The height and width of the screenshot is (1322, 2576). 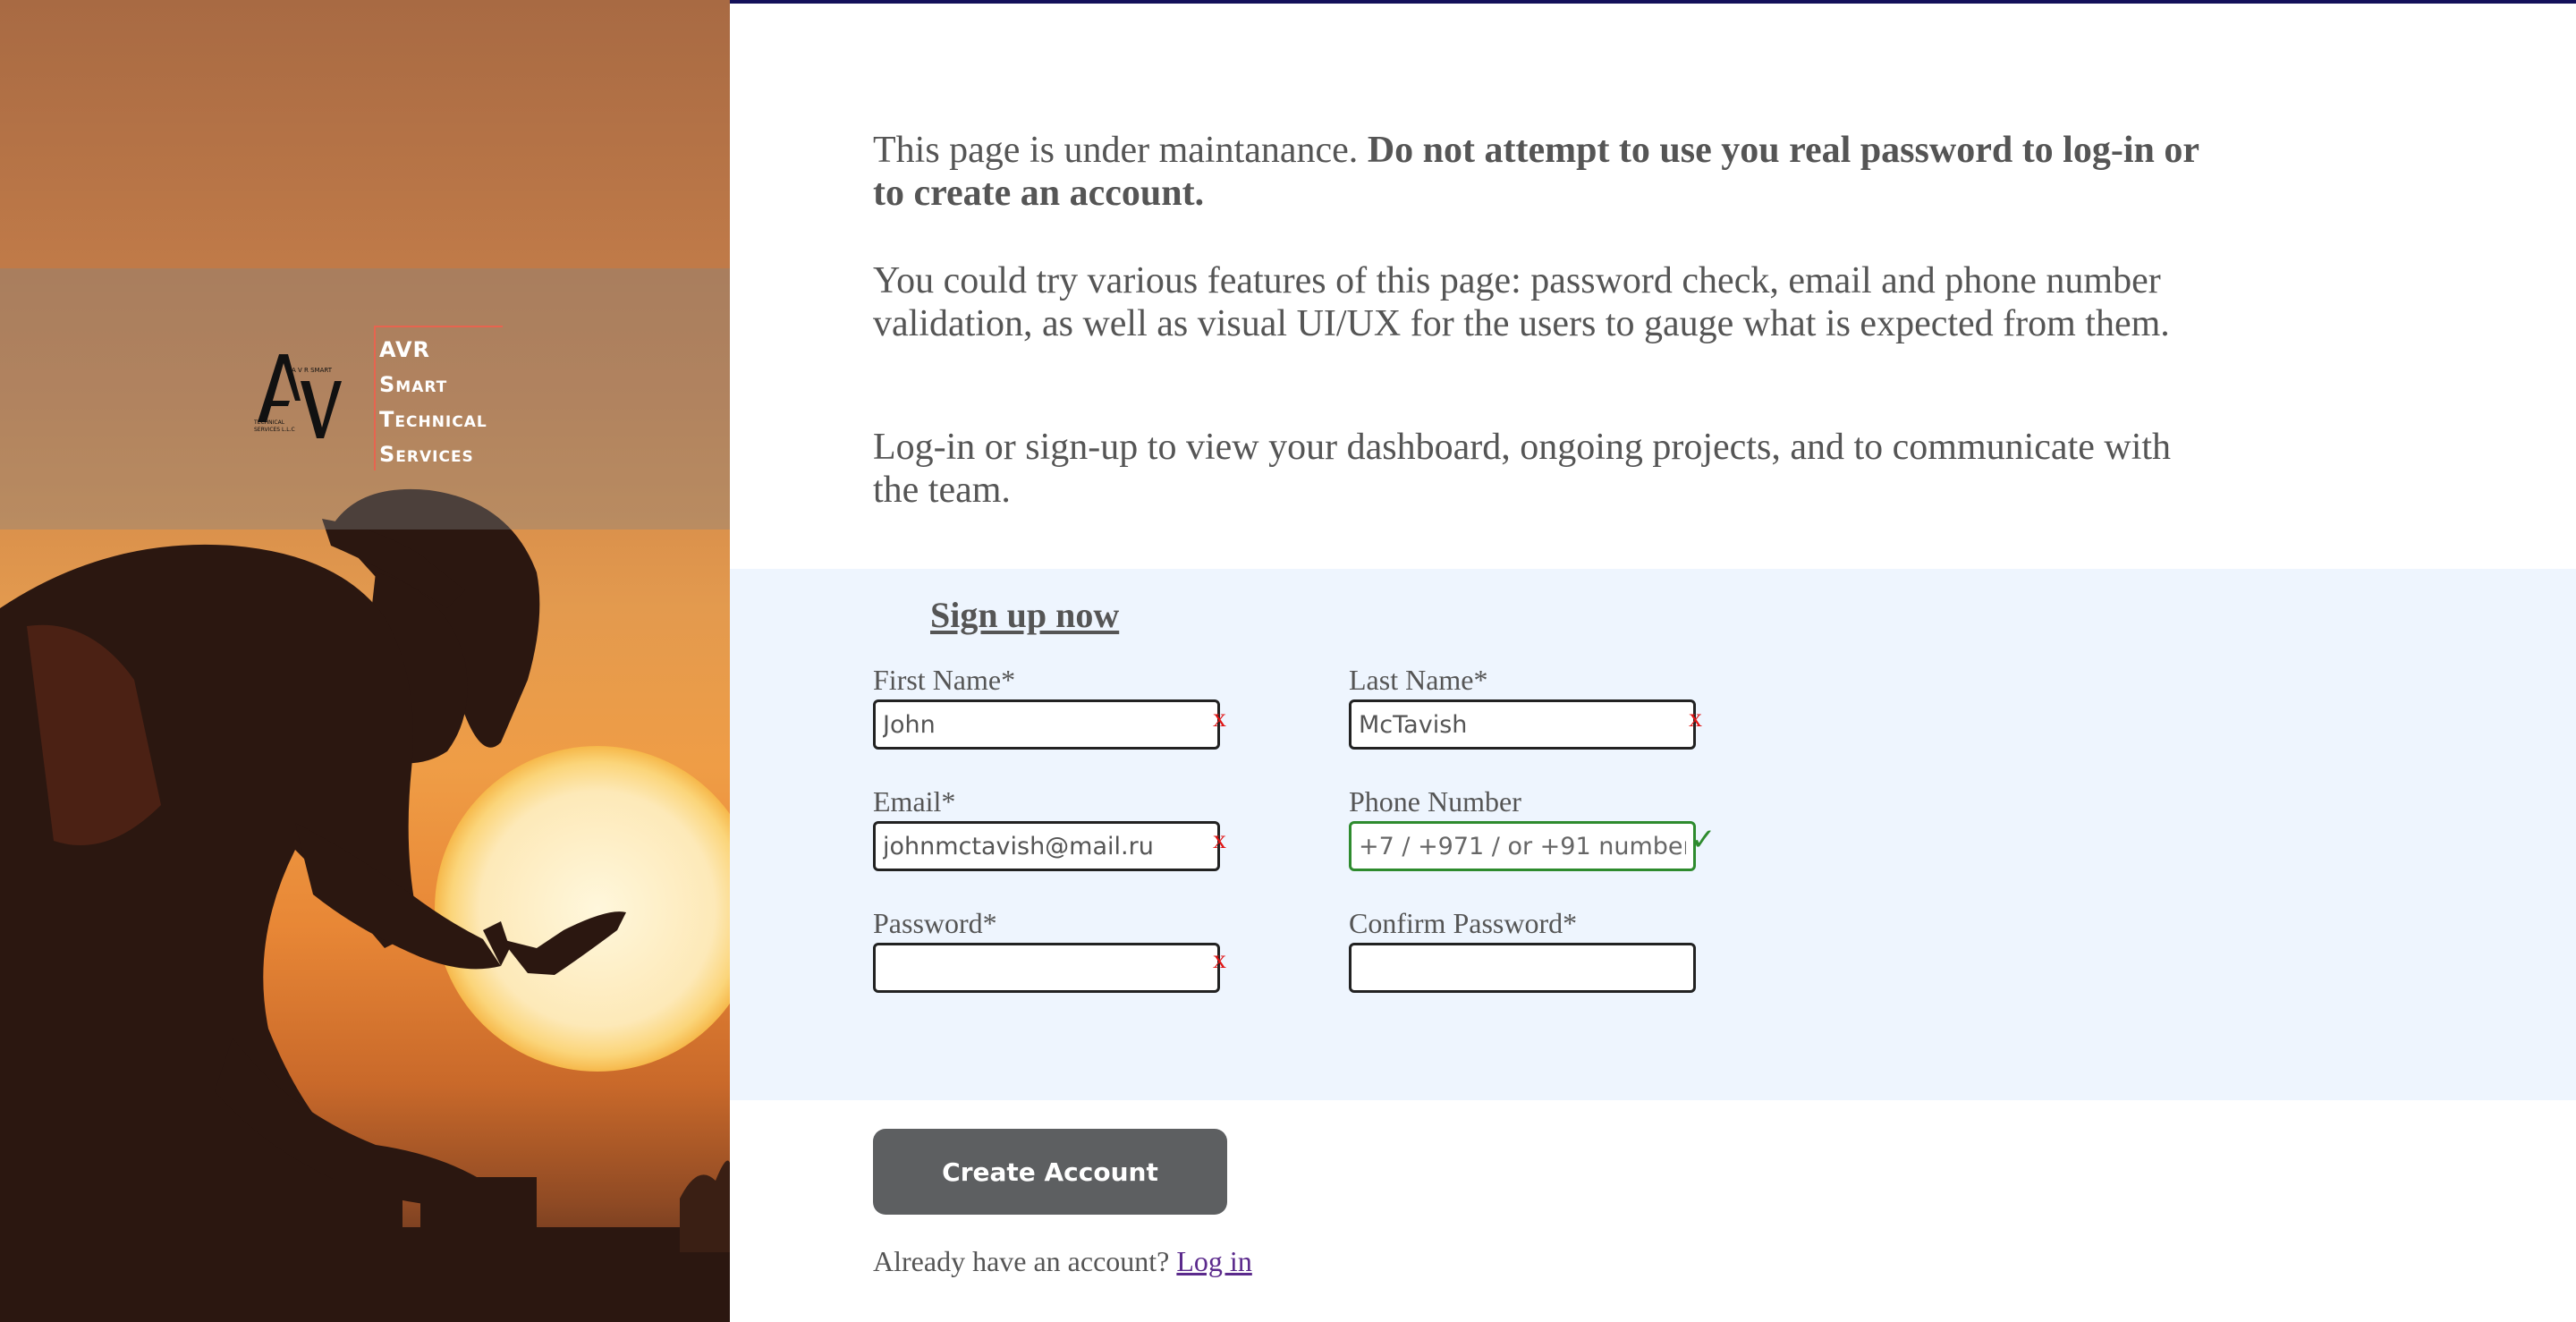 I want to click on signup-title: Sign up now, so click(x=1025, y=615).